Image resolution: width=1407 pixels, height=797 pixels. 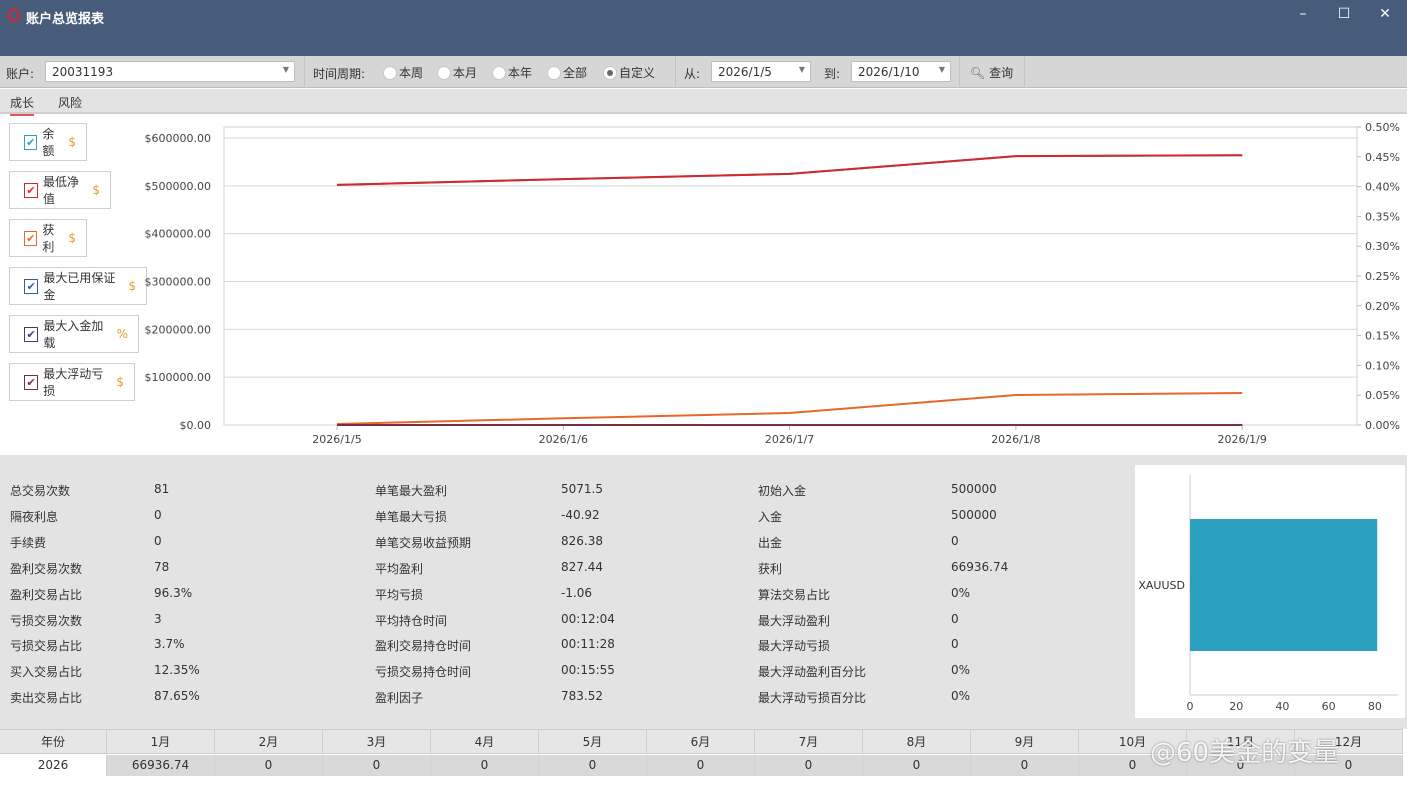 I want to click on y2-tick-label: 0.05%, so click(x=1382, y=395).